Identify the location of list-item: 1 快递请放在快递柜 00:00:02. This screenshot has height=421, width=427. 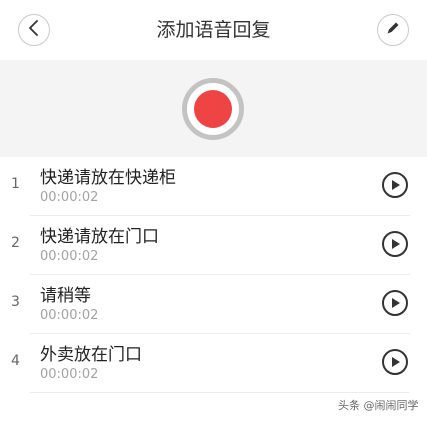
(210, 186).